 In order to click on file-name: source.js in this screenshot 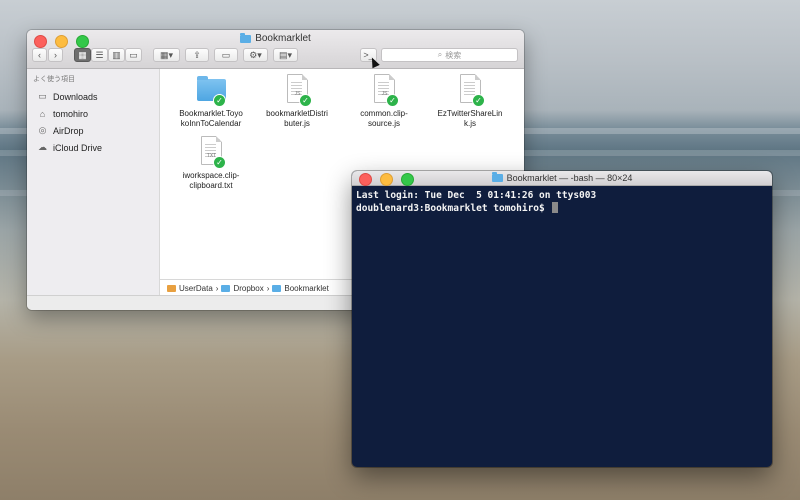, I will do `click(383, 123)`.